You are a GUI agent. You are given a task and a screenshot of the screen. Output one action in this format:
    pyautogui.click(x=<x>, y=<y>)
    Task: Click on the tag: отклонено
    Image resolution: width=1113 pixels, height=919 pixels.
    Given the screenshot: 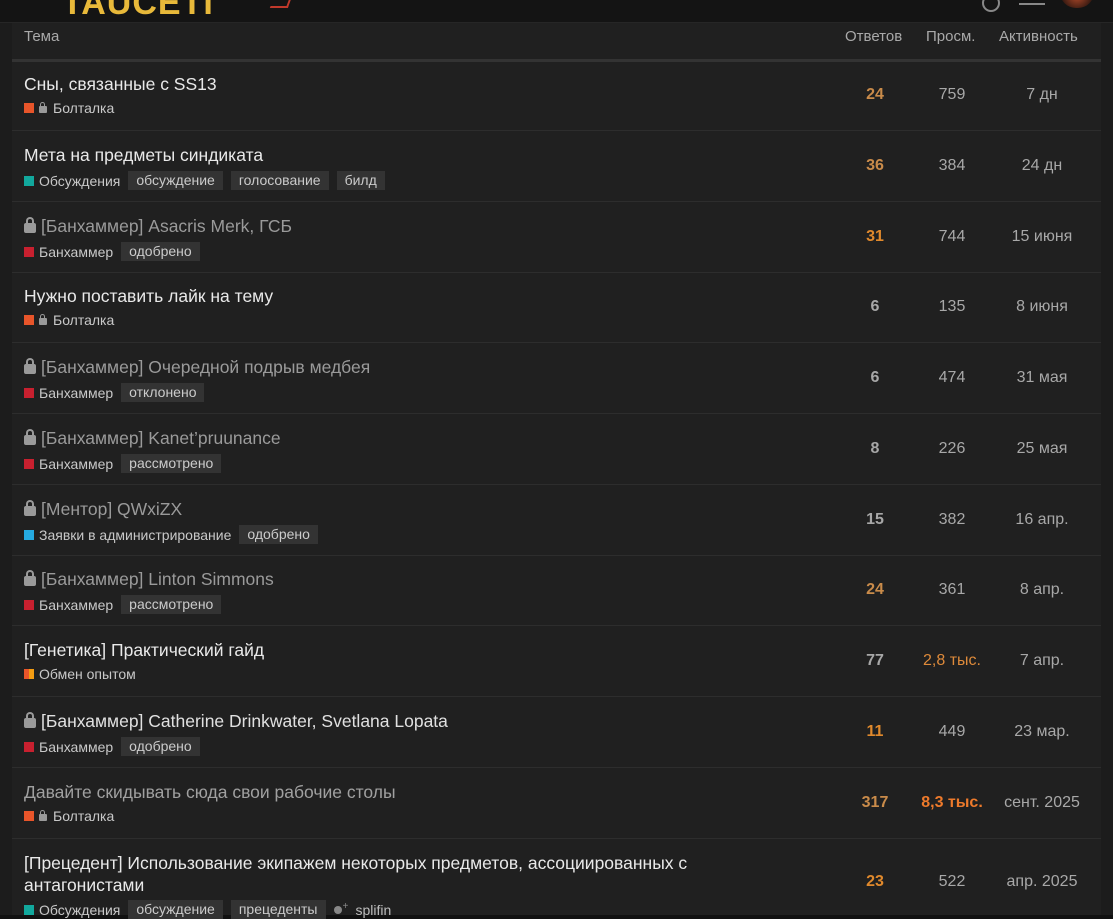 What is the action you would take?
    pyautogui.click(x=163, y=392)
    